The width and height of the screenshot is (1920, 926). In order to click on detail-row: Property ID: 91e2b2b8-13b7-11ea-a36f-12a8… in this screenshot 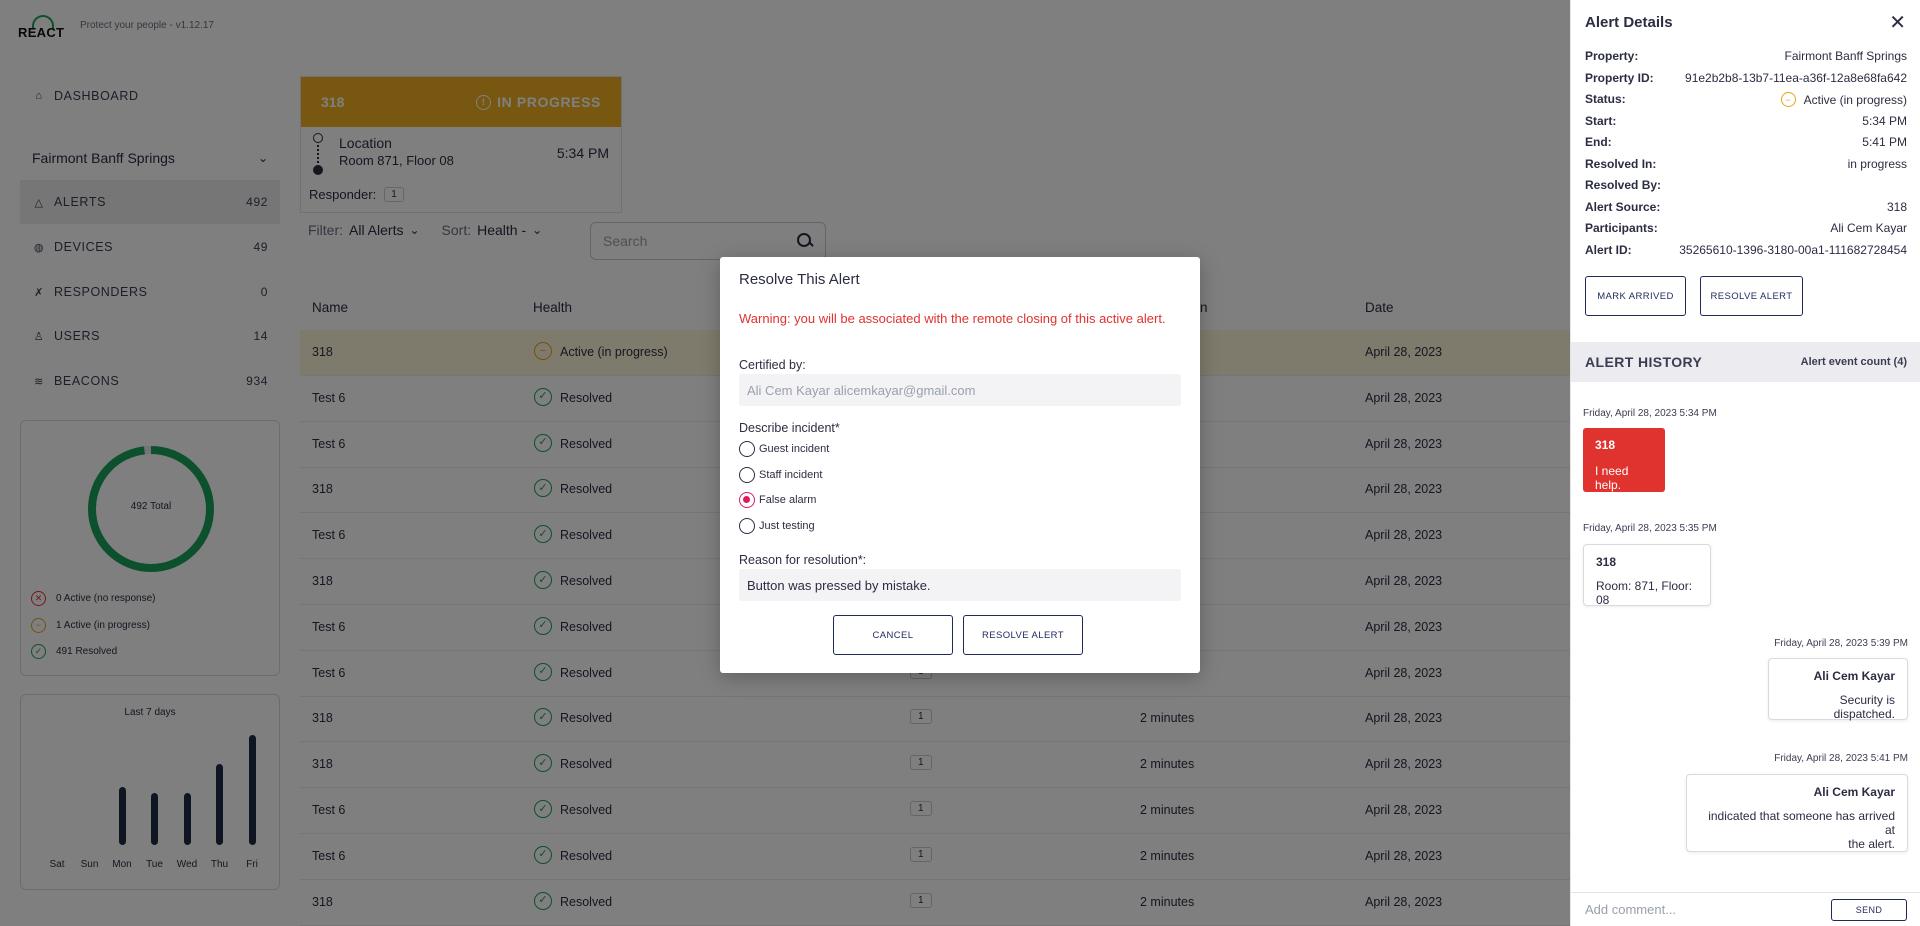, I will do `click(1746, 78)`.